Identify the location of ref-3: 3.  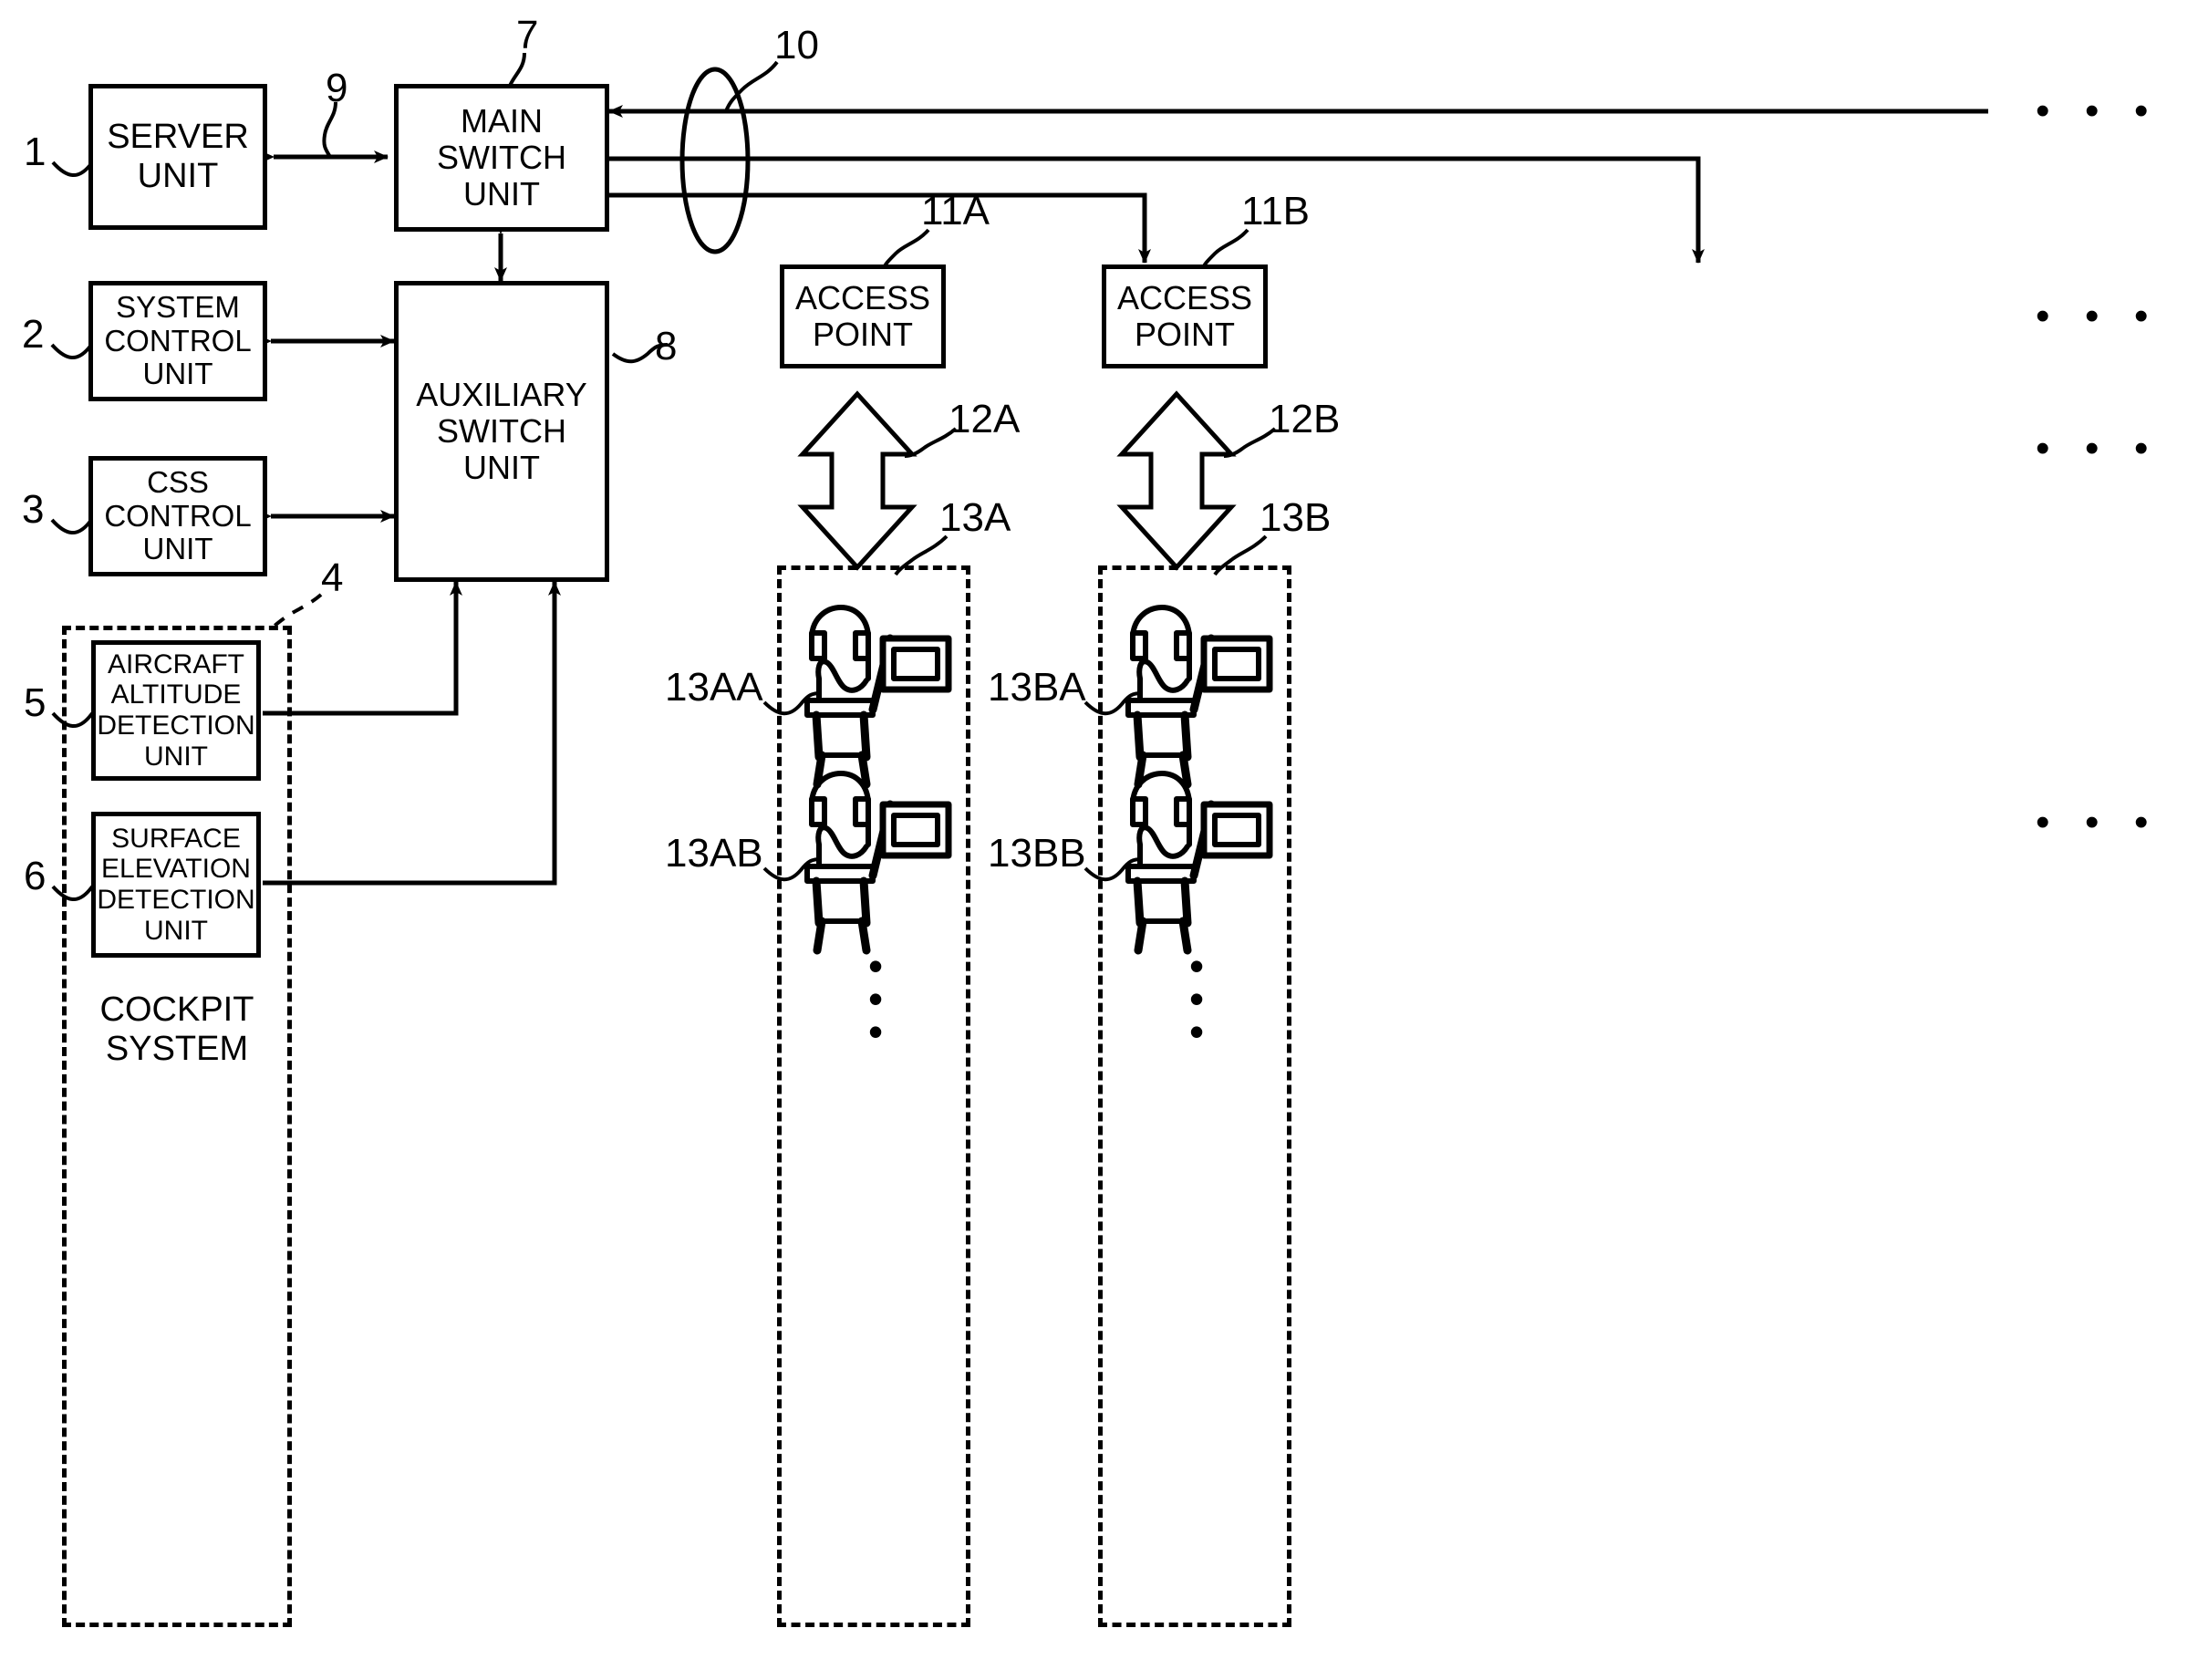
(33, 509).